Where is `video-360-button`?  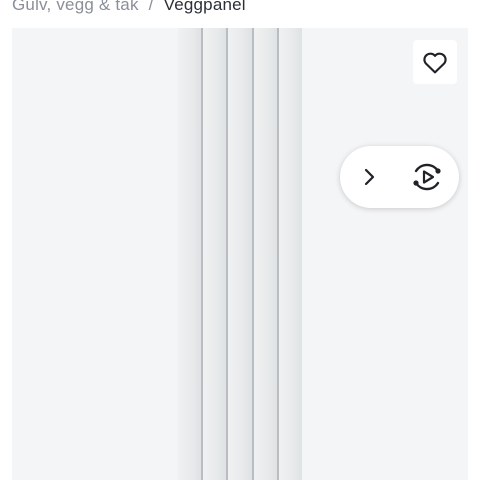 video-360-button is located at coordinates (427, 177).